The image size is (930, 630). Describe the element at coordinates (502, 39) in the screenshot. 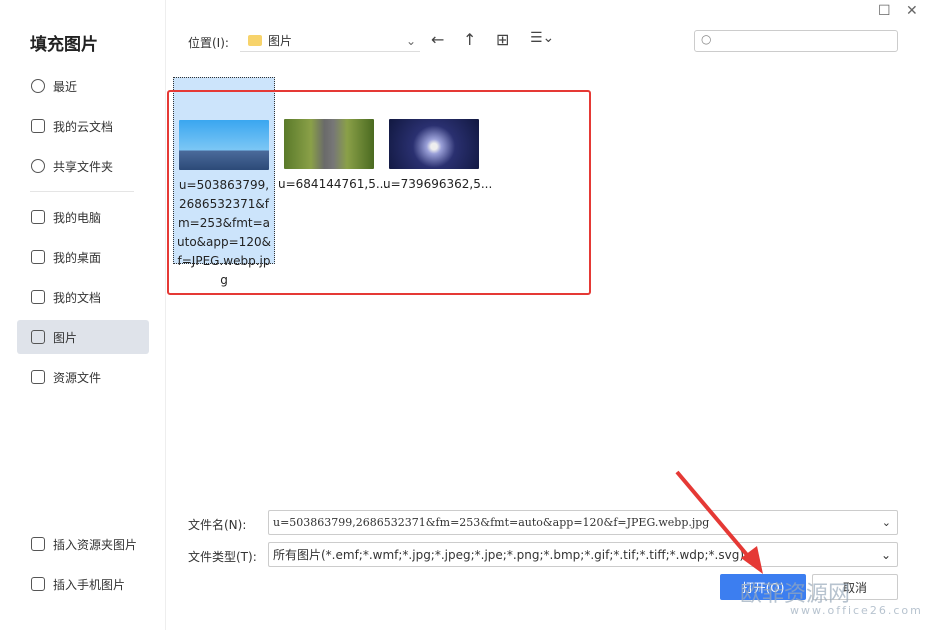

I see `new-folder-icon: ⊞` at that location.